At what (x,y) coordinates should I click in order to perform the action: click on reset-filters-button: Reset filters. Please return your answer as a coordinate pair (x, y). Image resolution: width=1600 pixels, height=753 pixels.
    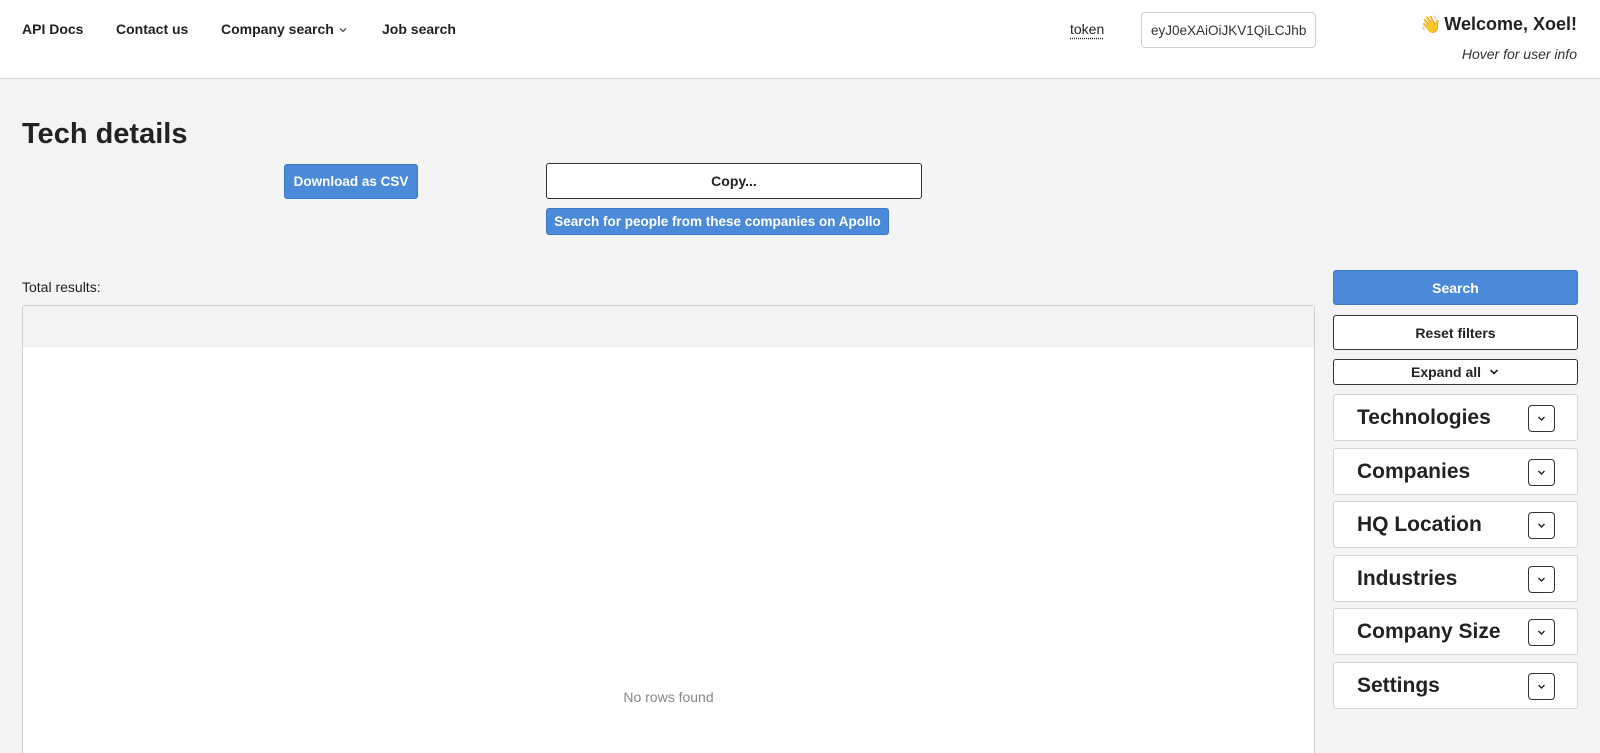
    Looking at the image, I should click on (1455, 332).